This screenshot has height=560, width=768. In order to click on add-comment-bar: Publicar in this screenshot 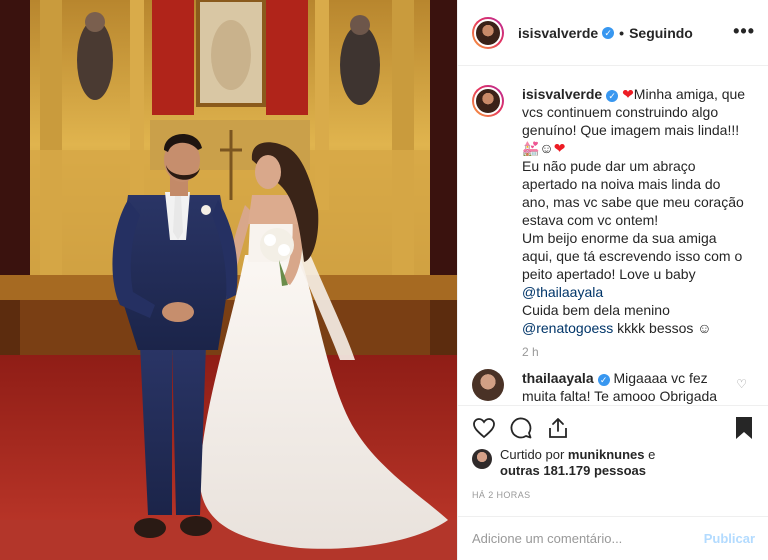, I will do `click(613, 538)`.